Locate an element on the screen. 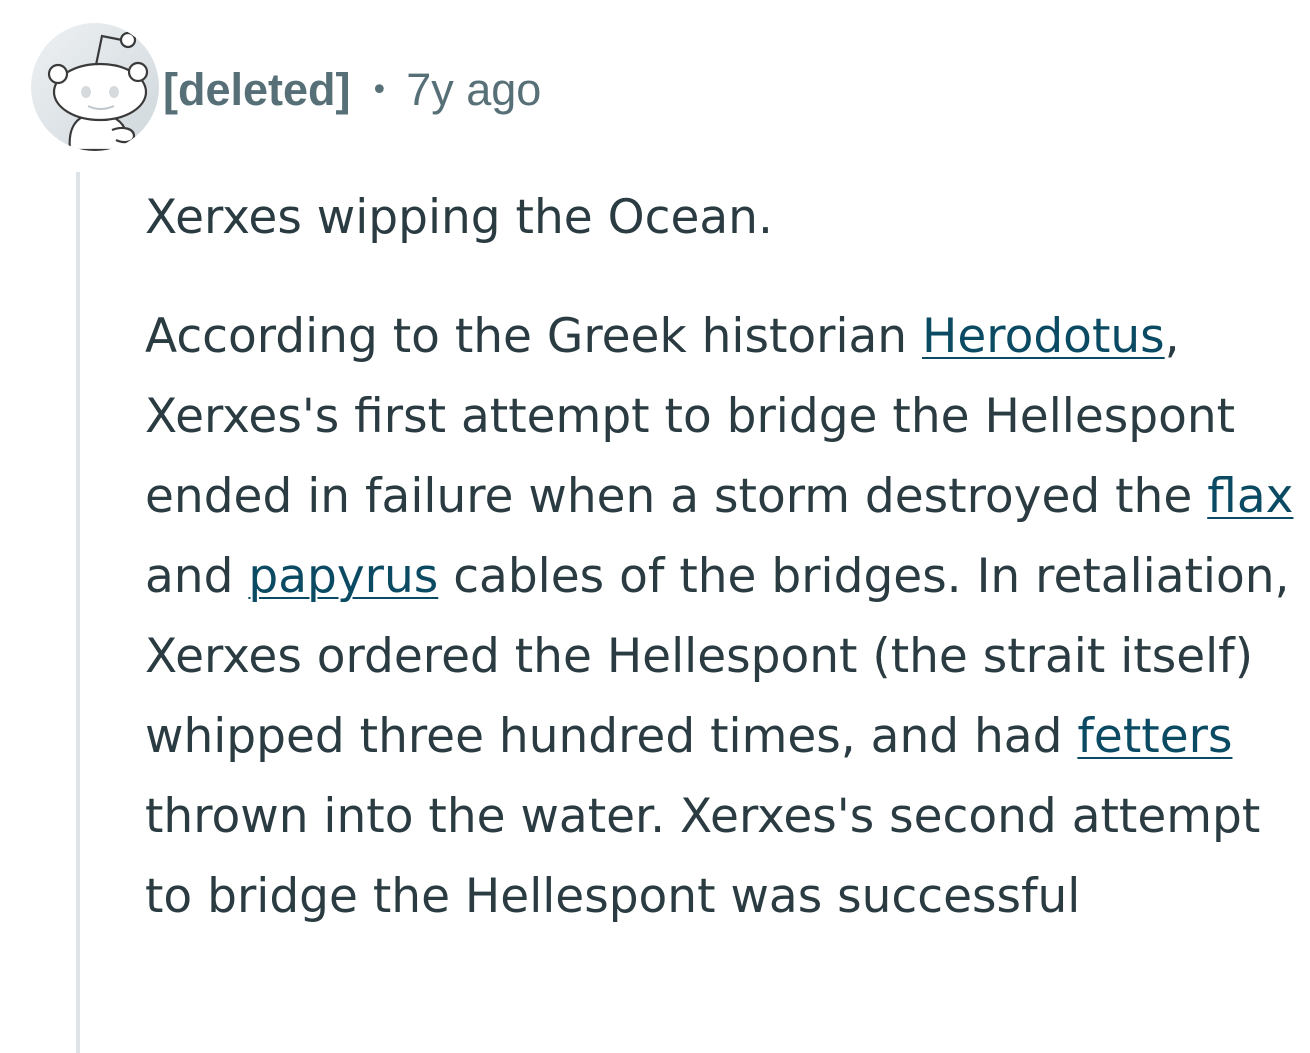 This screenshot has height=1053, width=1310. body-text: According to the Greek historian is located at coordinates (534, 336).